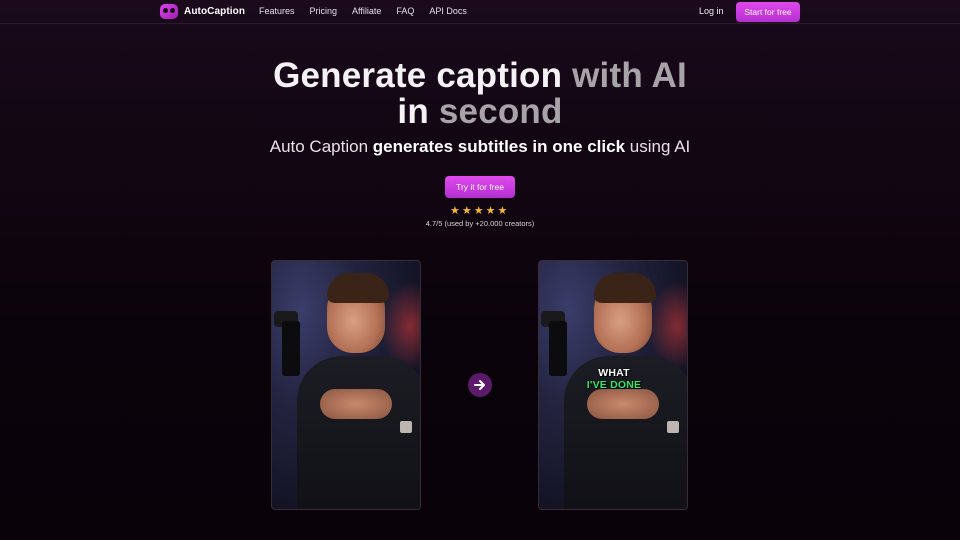 The width and height of the screenshot is (960, 540). Describe the element at coordinates (660, 146) in the screenshot. I see `hero-sub-plain-2: using AI` at that location.